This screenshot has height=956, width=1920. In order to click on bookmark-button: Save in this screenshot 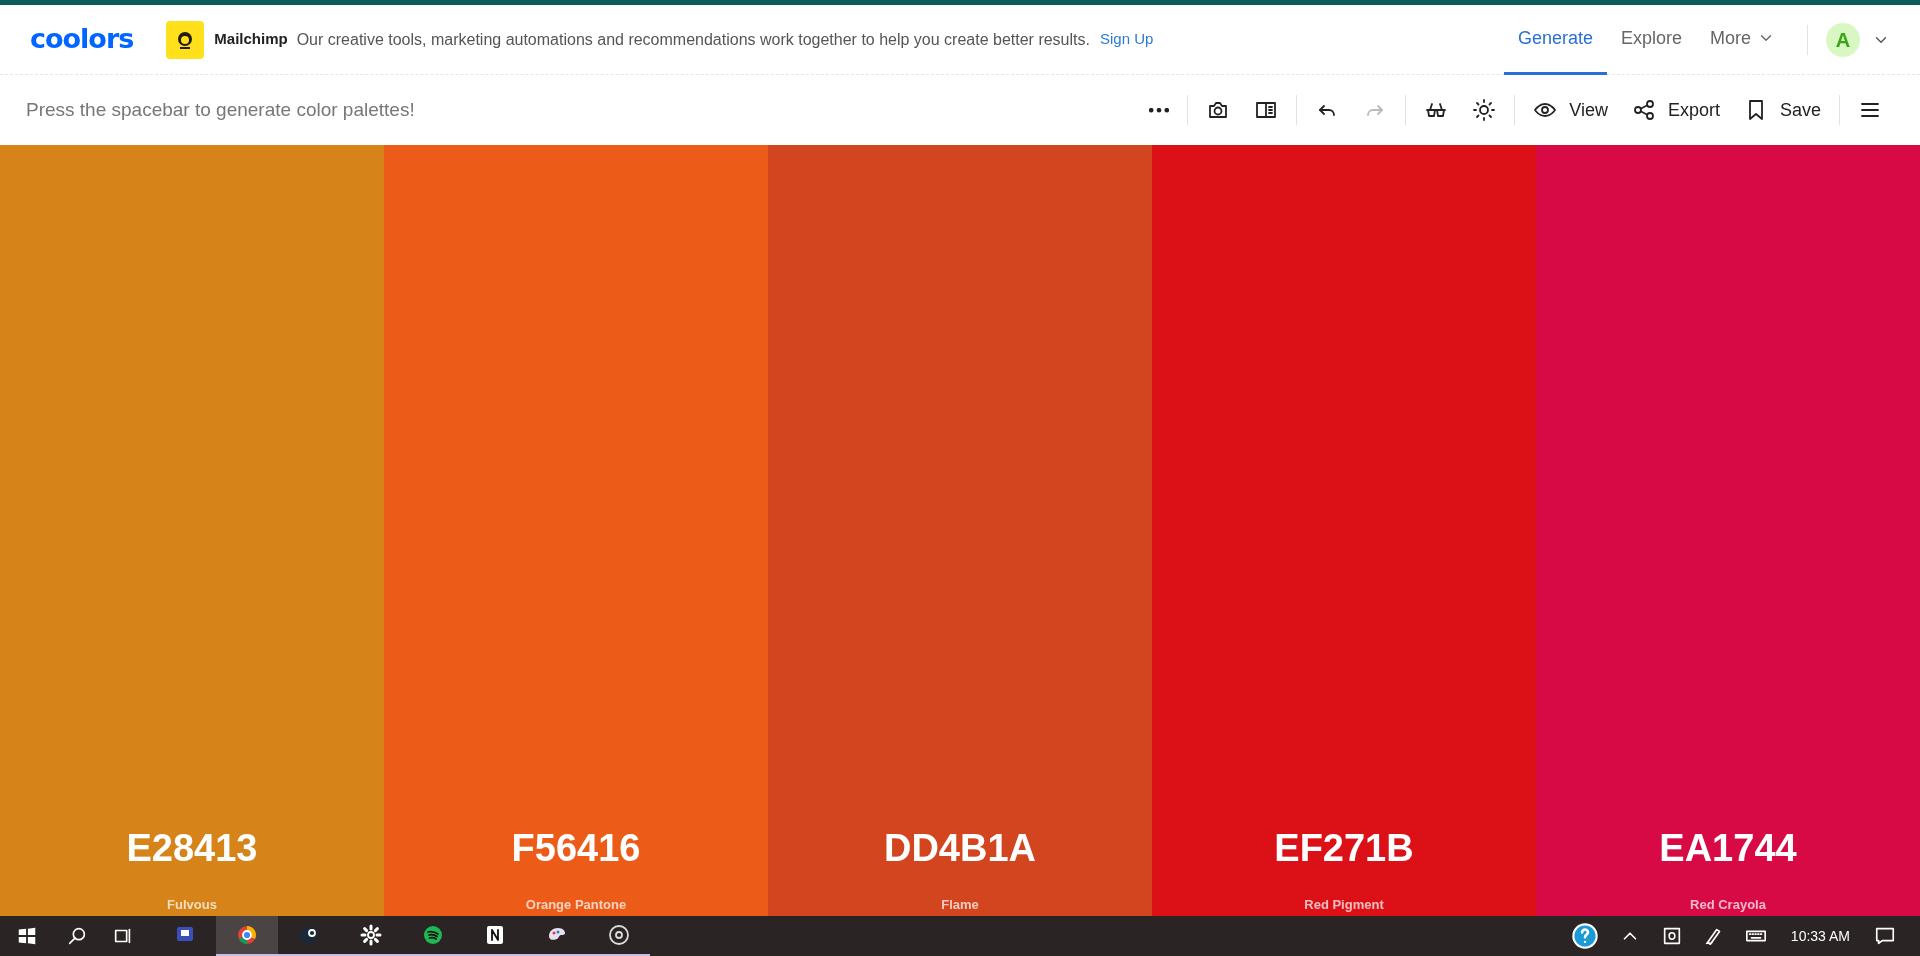, I will do `click(1782, 110)`.